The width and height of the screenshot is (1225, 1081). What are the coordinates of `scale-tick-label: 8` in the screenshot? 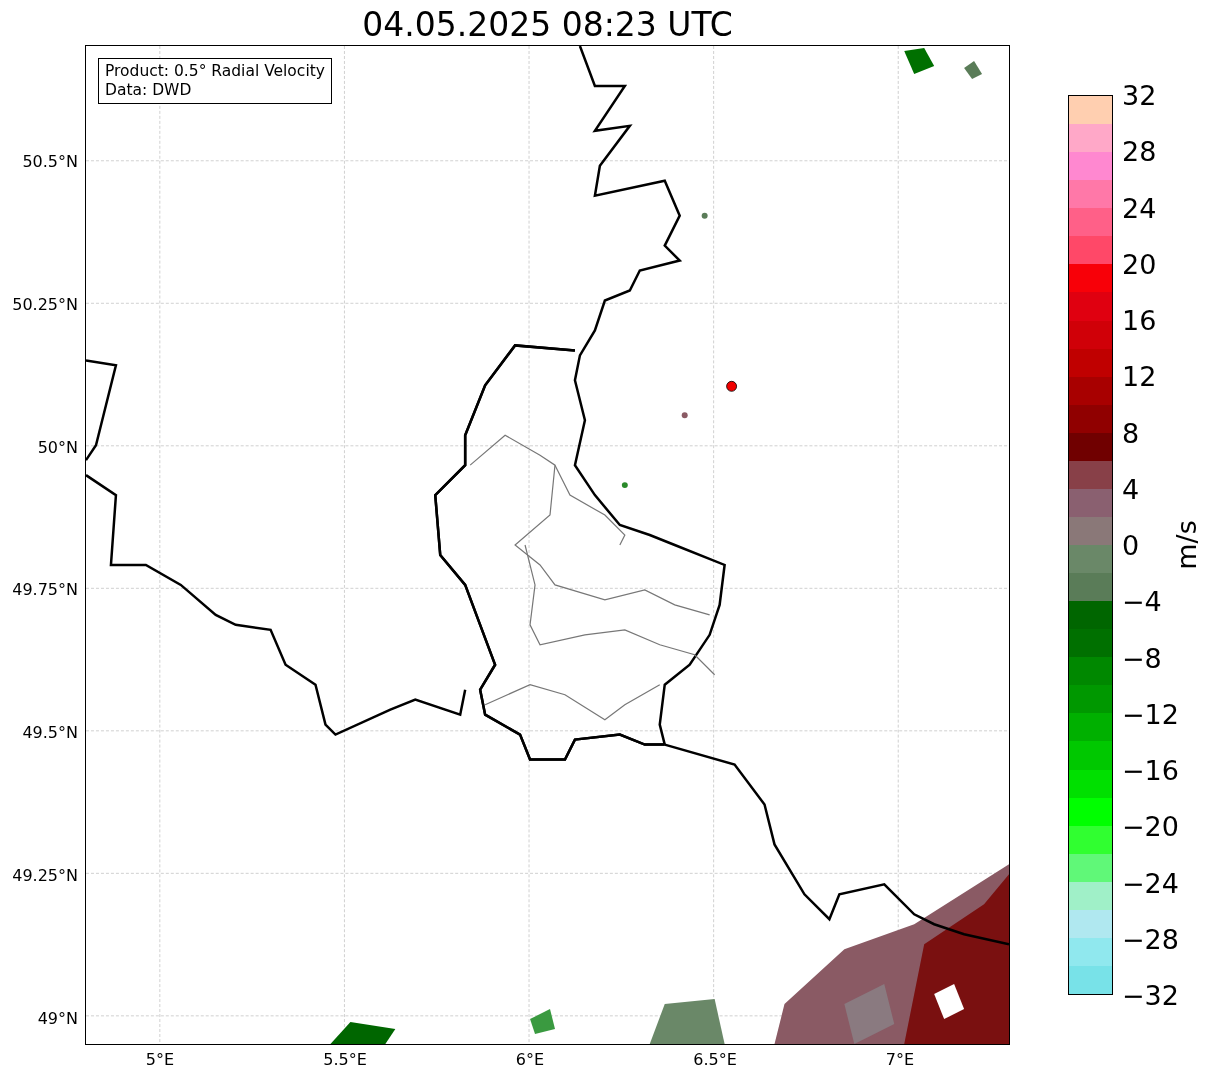 It's located at (1131, 432).